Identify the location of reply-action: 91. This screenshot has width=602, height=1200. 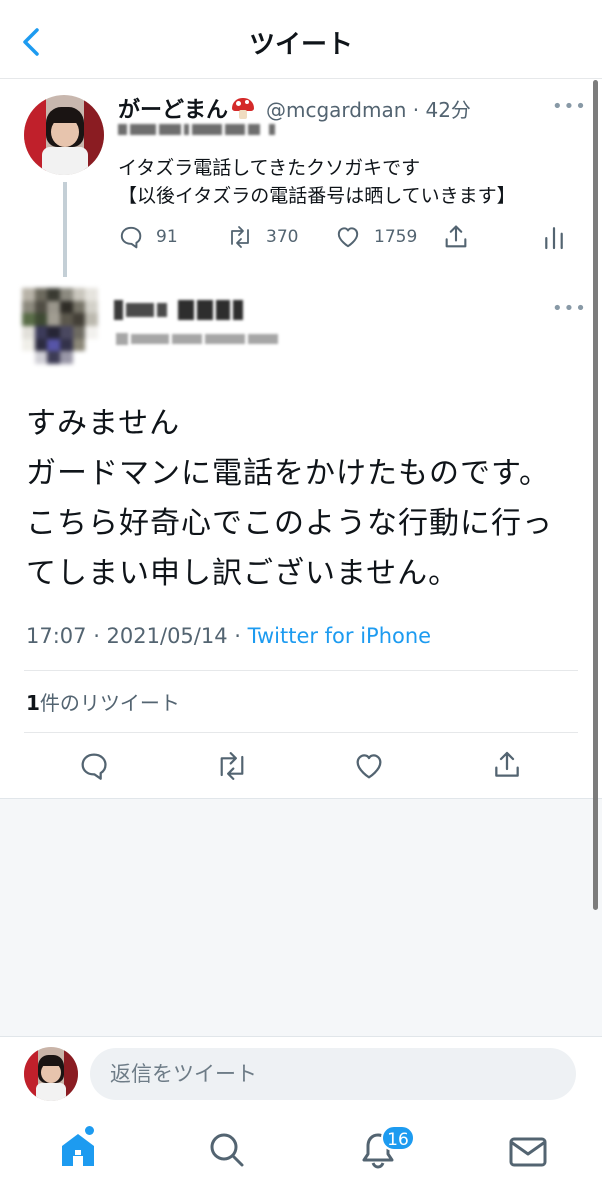
(148, 237).